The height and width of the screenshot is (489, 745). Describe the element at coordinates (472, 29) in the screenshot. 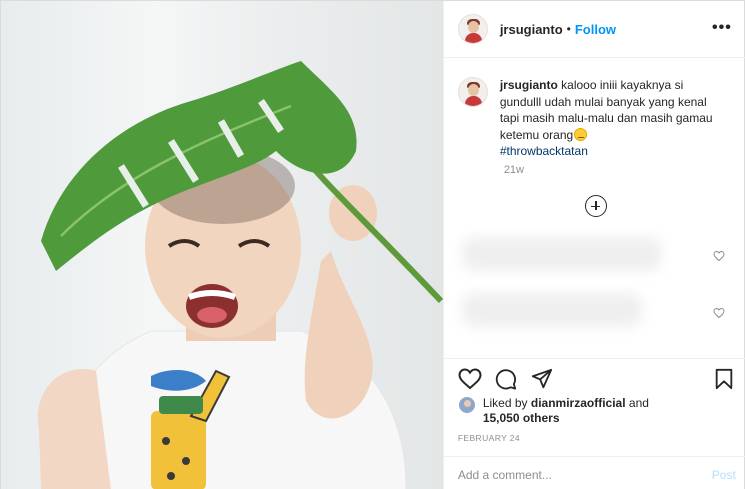

I see `author-avatar` at that location.